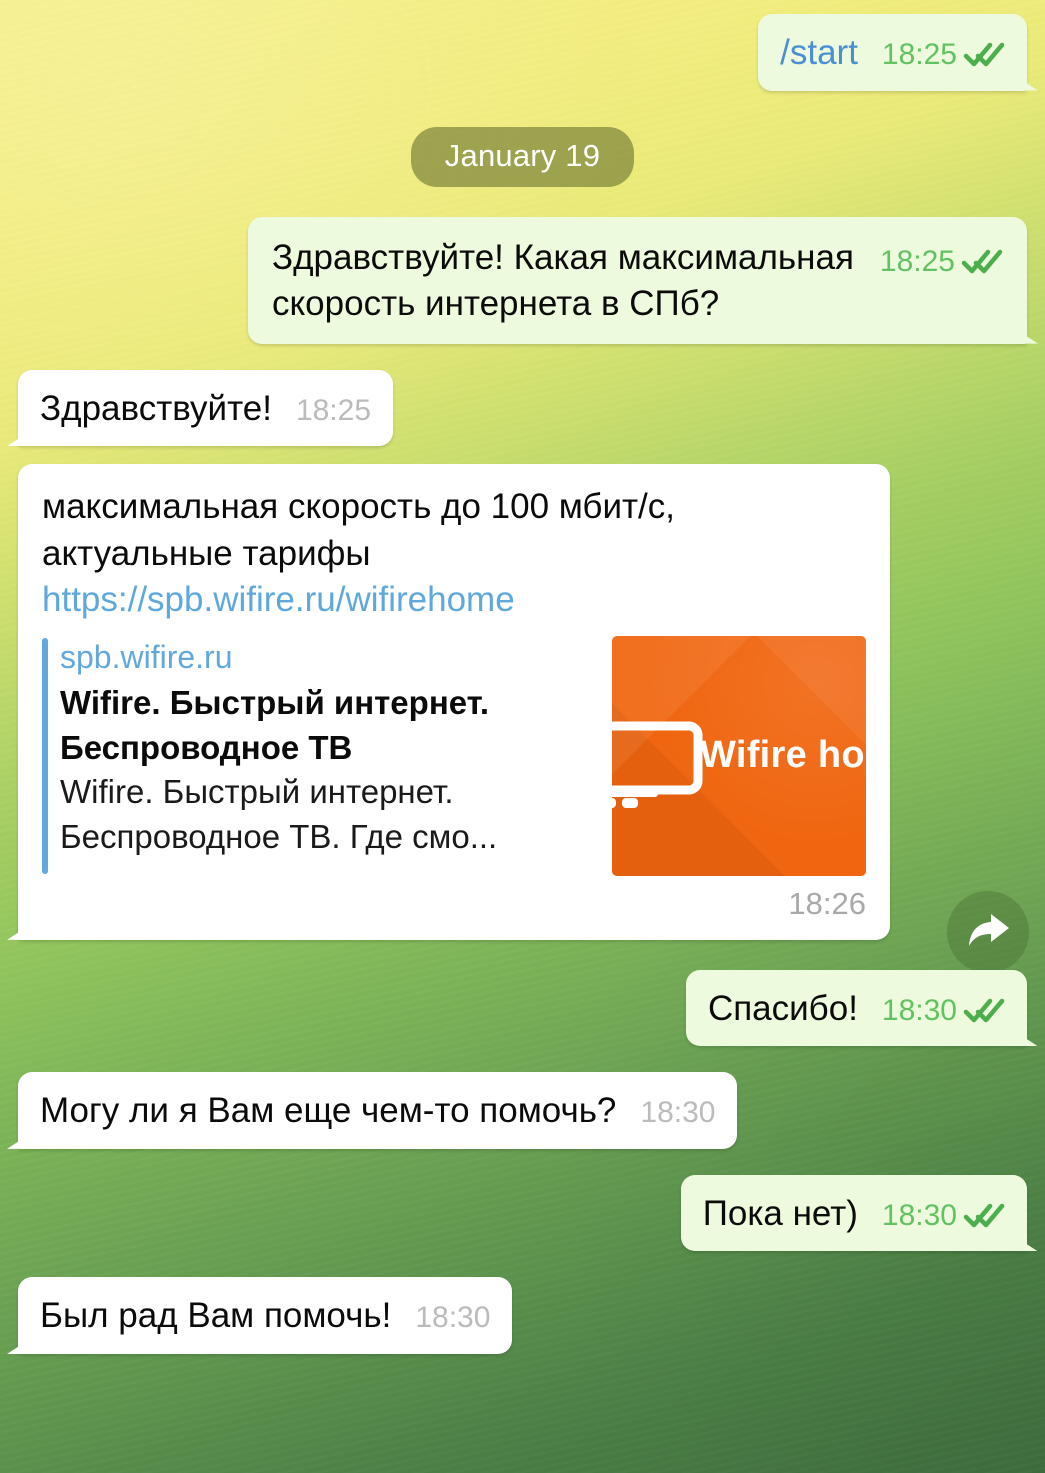 Image resolution: width=1045 pixels, height=1473 pixels. Describe the element at coordinates (454, 600) in the screenshot. I see `message-url-link: https://spb.wifire.ru/wifirehome` at that location.